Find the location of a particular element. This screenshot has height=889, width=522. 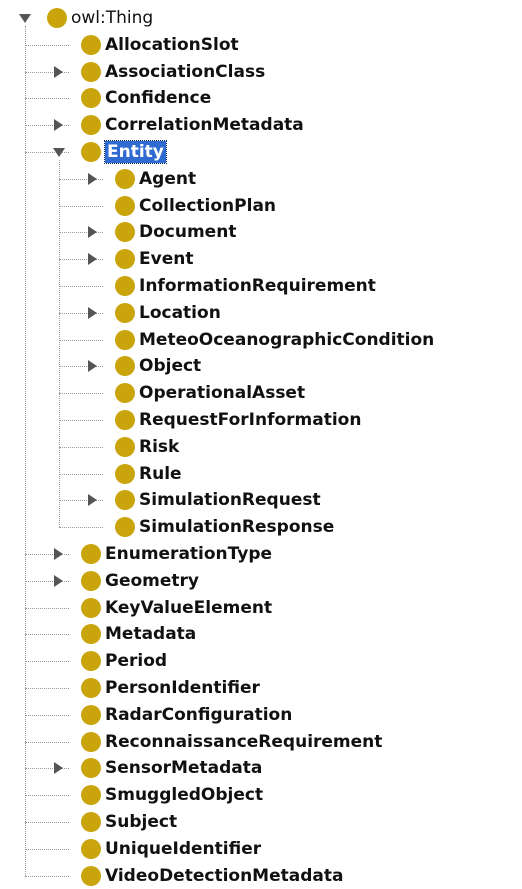

tree-node-period: Period is located at coordinates (261, 661).